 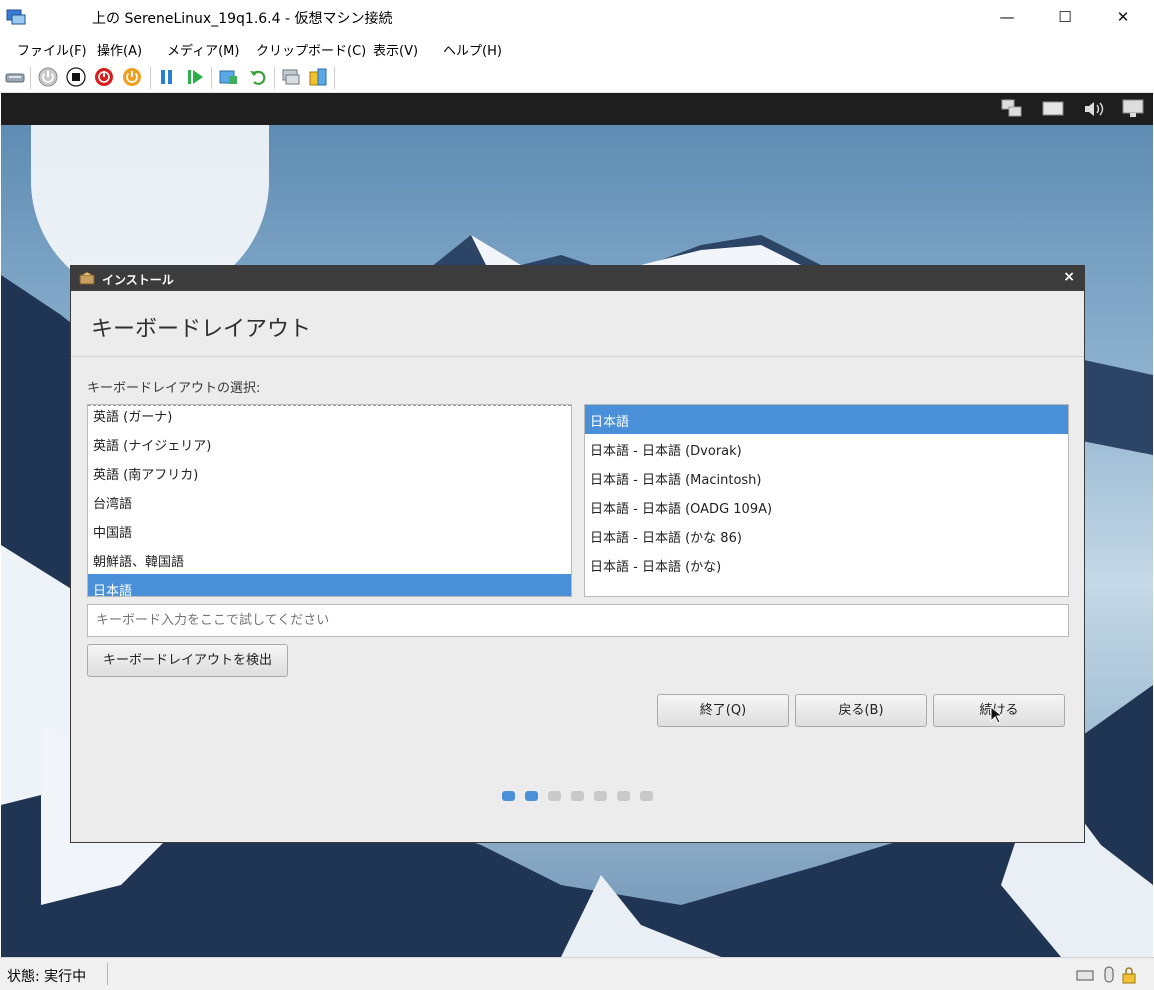 What do you see at coordinates (577, 278) in the screenshot?
I see `dialog-titlebar: インストール ×` at bounding box center [577, 278].